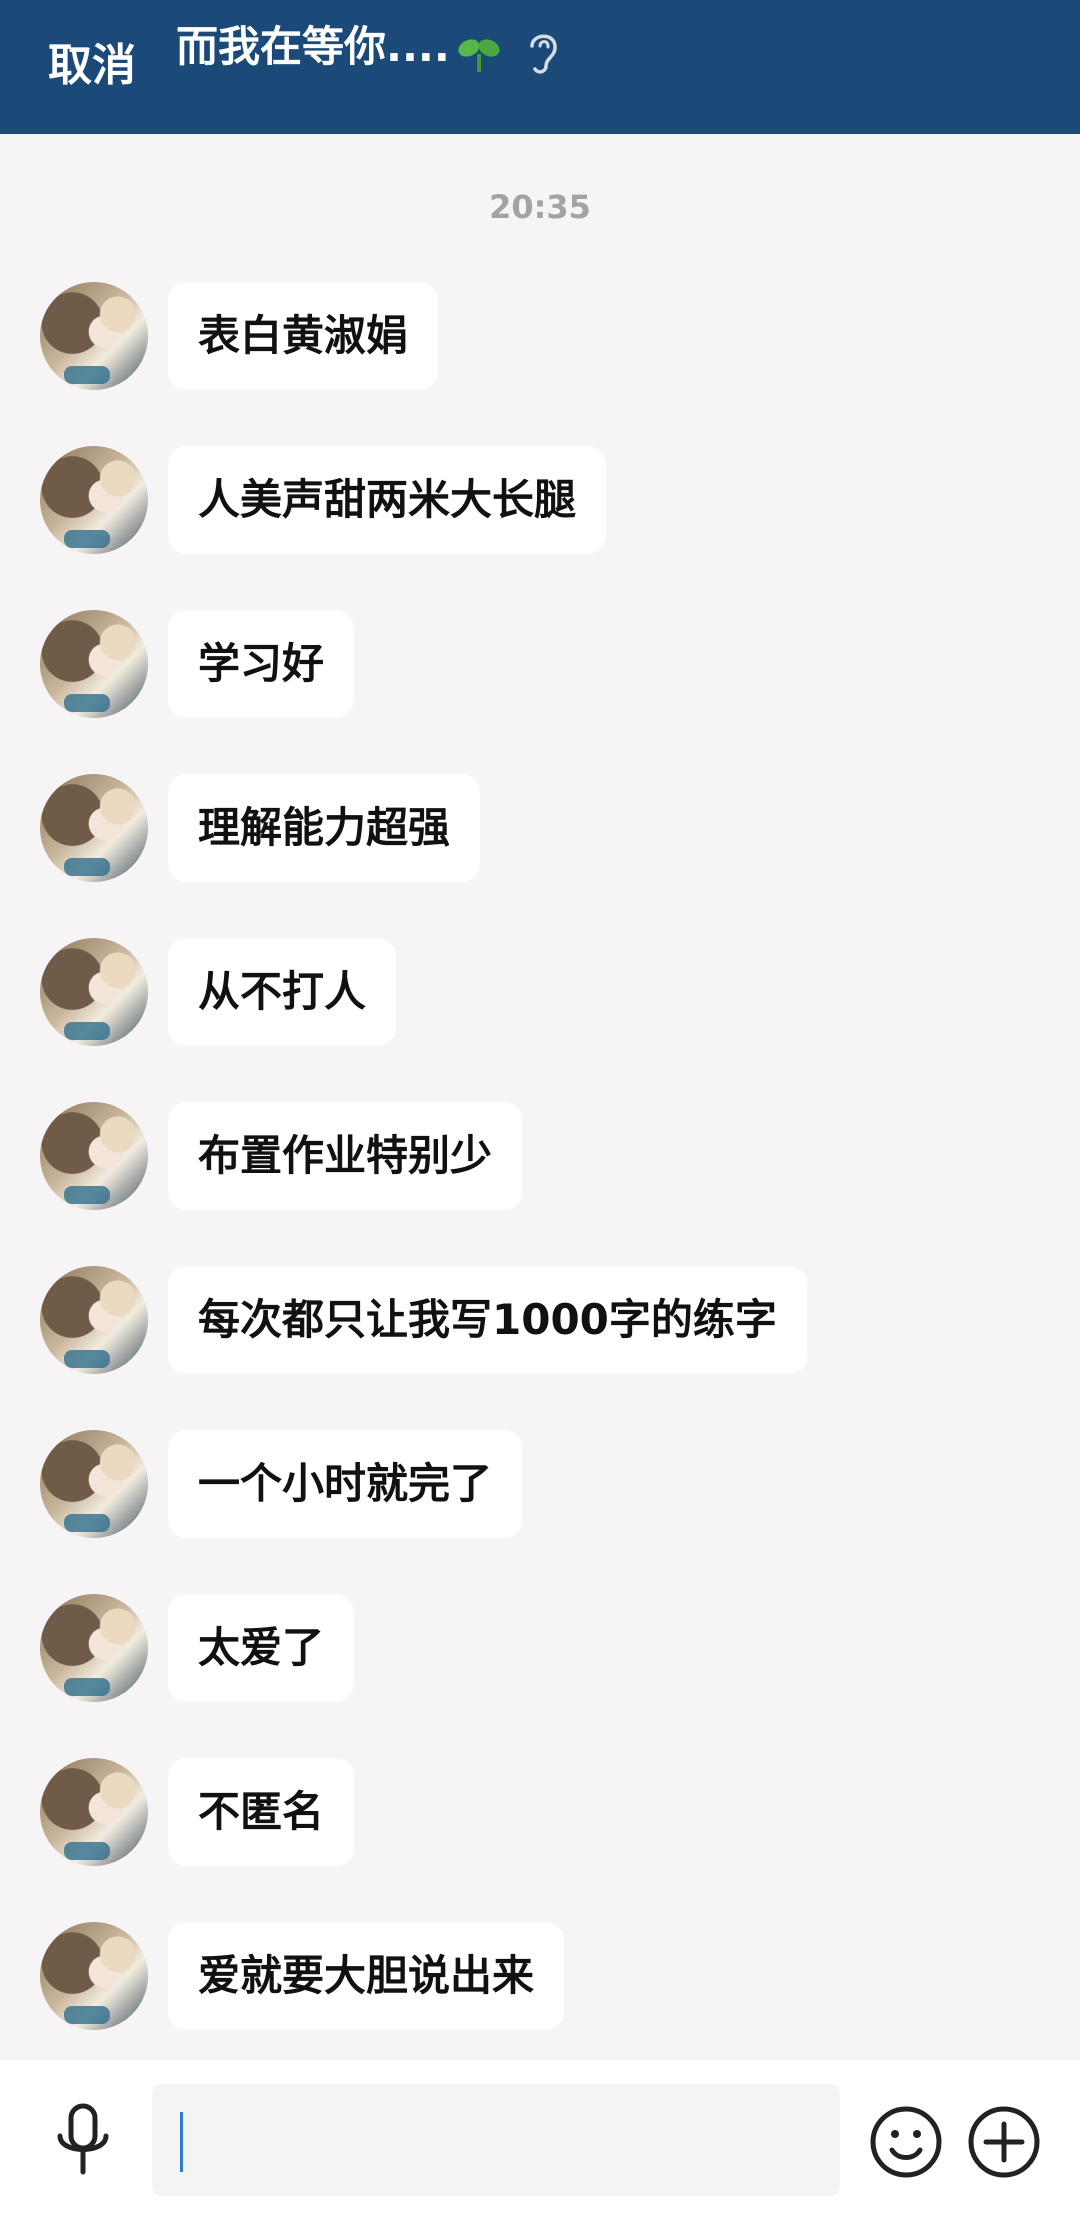 The height and width of the screenshot is (2221, 1080). What do you see at coordinates (906, 2142) in the screenshot?
I see `smiley-icon` at bounding box center [906, 2142].